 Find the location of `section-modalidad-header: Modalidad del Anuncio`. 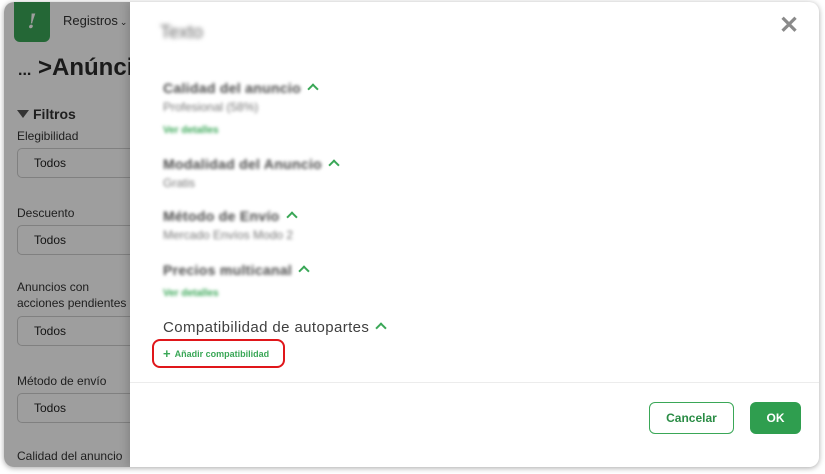

section-modalidad-header: Modalidad del Anuncio is located at coordinates (251, 164).